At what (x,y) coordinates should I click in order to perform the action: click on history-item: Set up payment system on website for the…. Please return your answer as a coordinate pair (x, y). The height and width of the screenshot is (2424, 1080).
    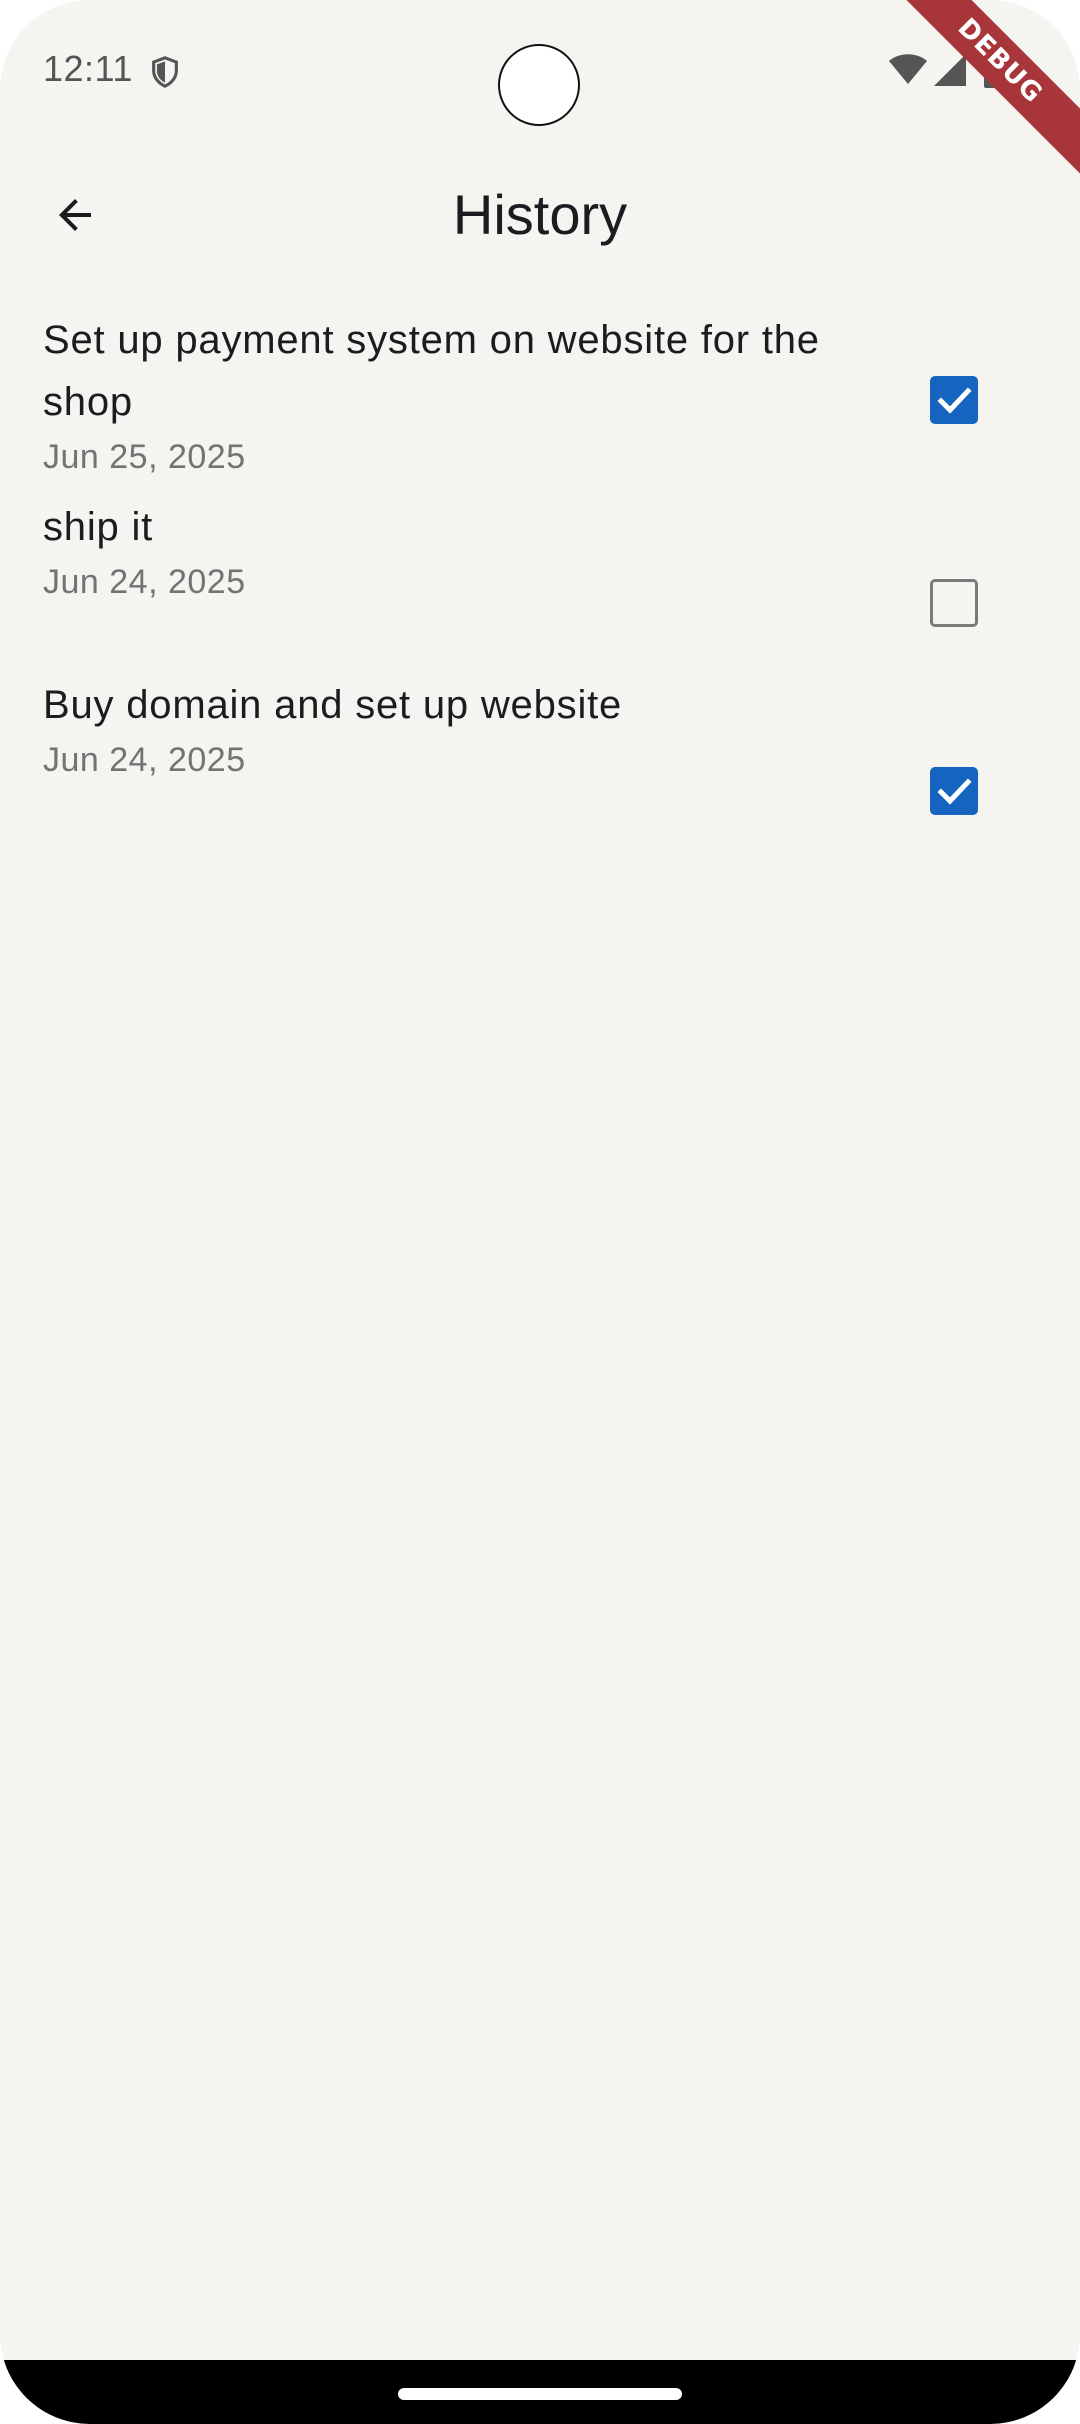
    Looking at the image, I should click on (540, 392).